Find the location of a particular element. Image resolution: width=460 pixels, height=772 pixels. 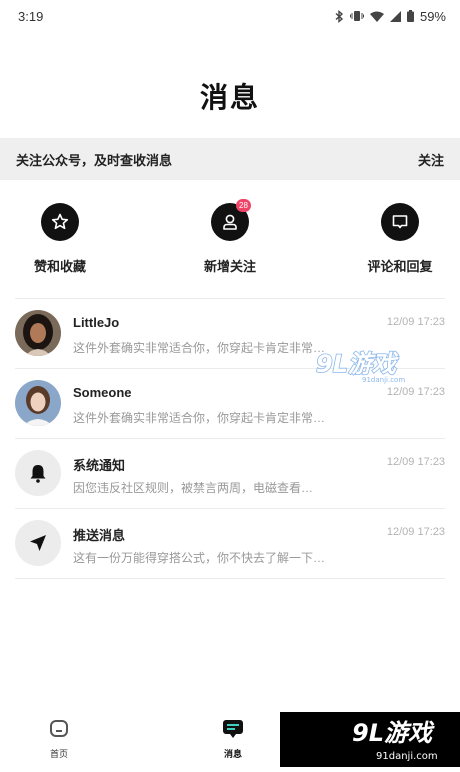

watermark-logo: 9L游戏 91danji.com is located at coordinates (363, 366).